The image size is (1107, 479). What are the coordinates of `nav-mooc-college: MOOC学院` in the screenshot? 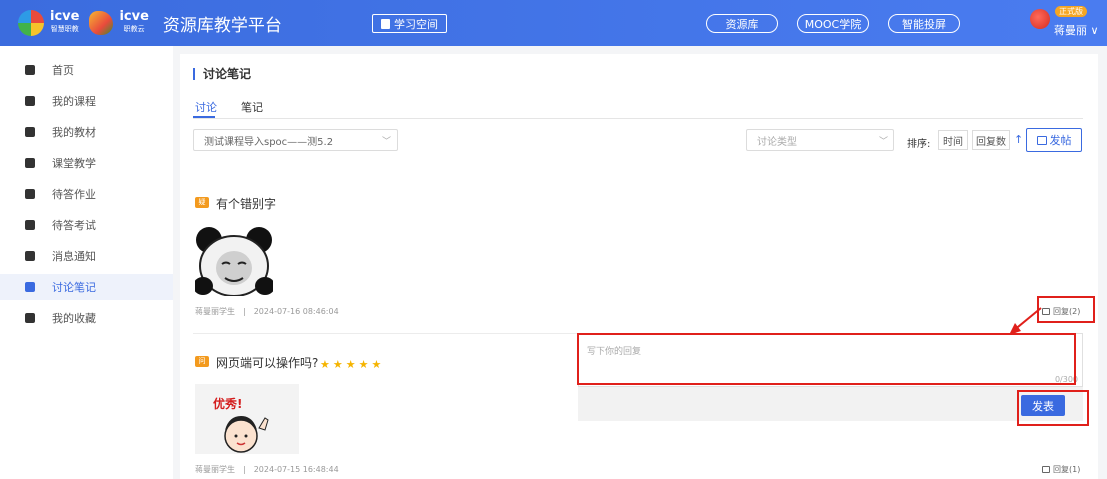 It's located at (833, 23).